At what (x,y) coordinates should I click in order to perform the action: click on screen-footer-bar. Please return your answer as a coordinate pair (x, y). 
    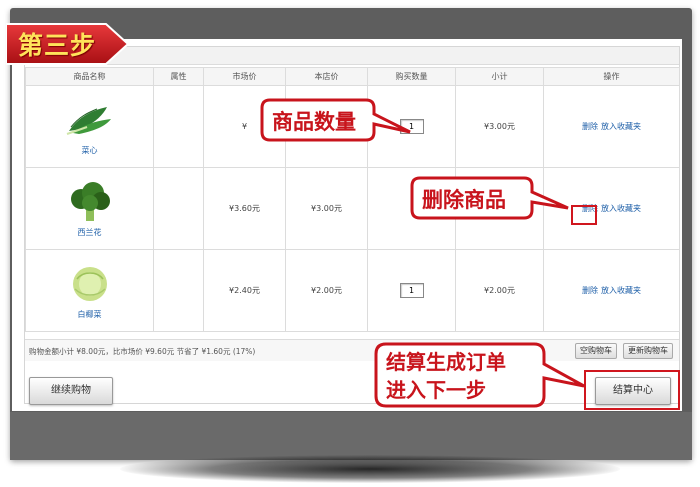
    Looking at the image, I should click on (351, 436).